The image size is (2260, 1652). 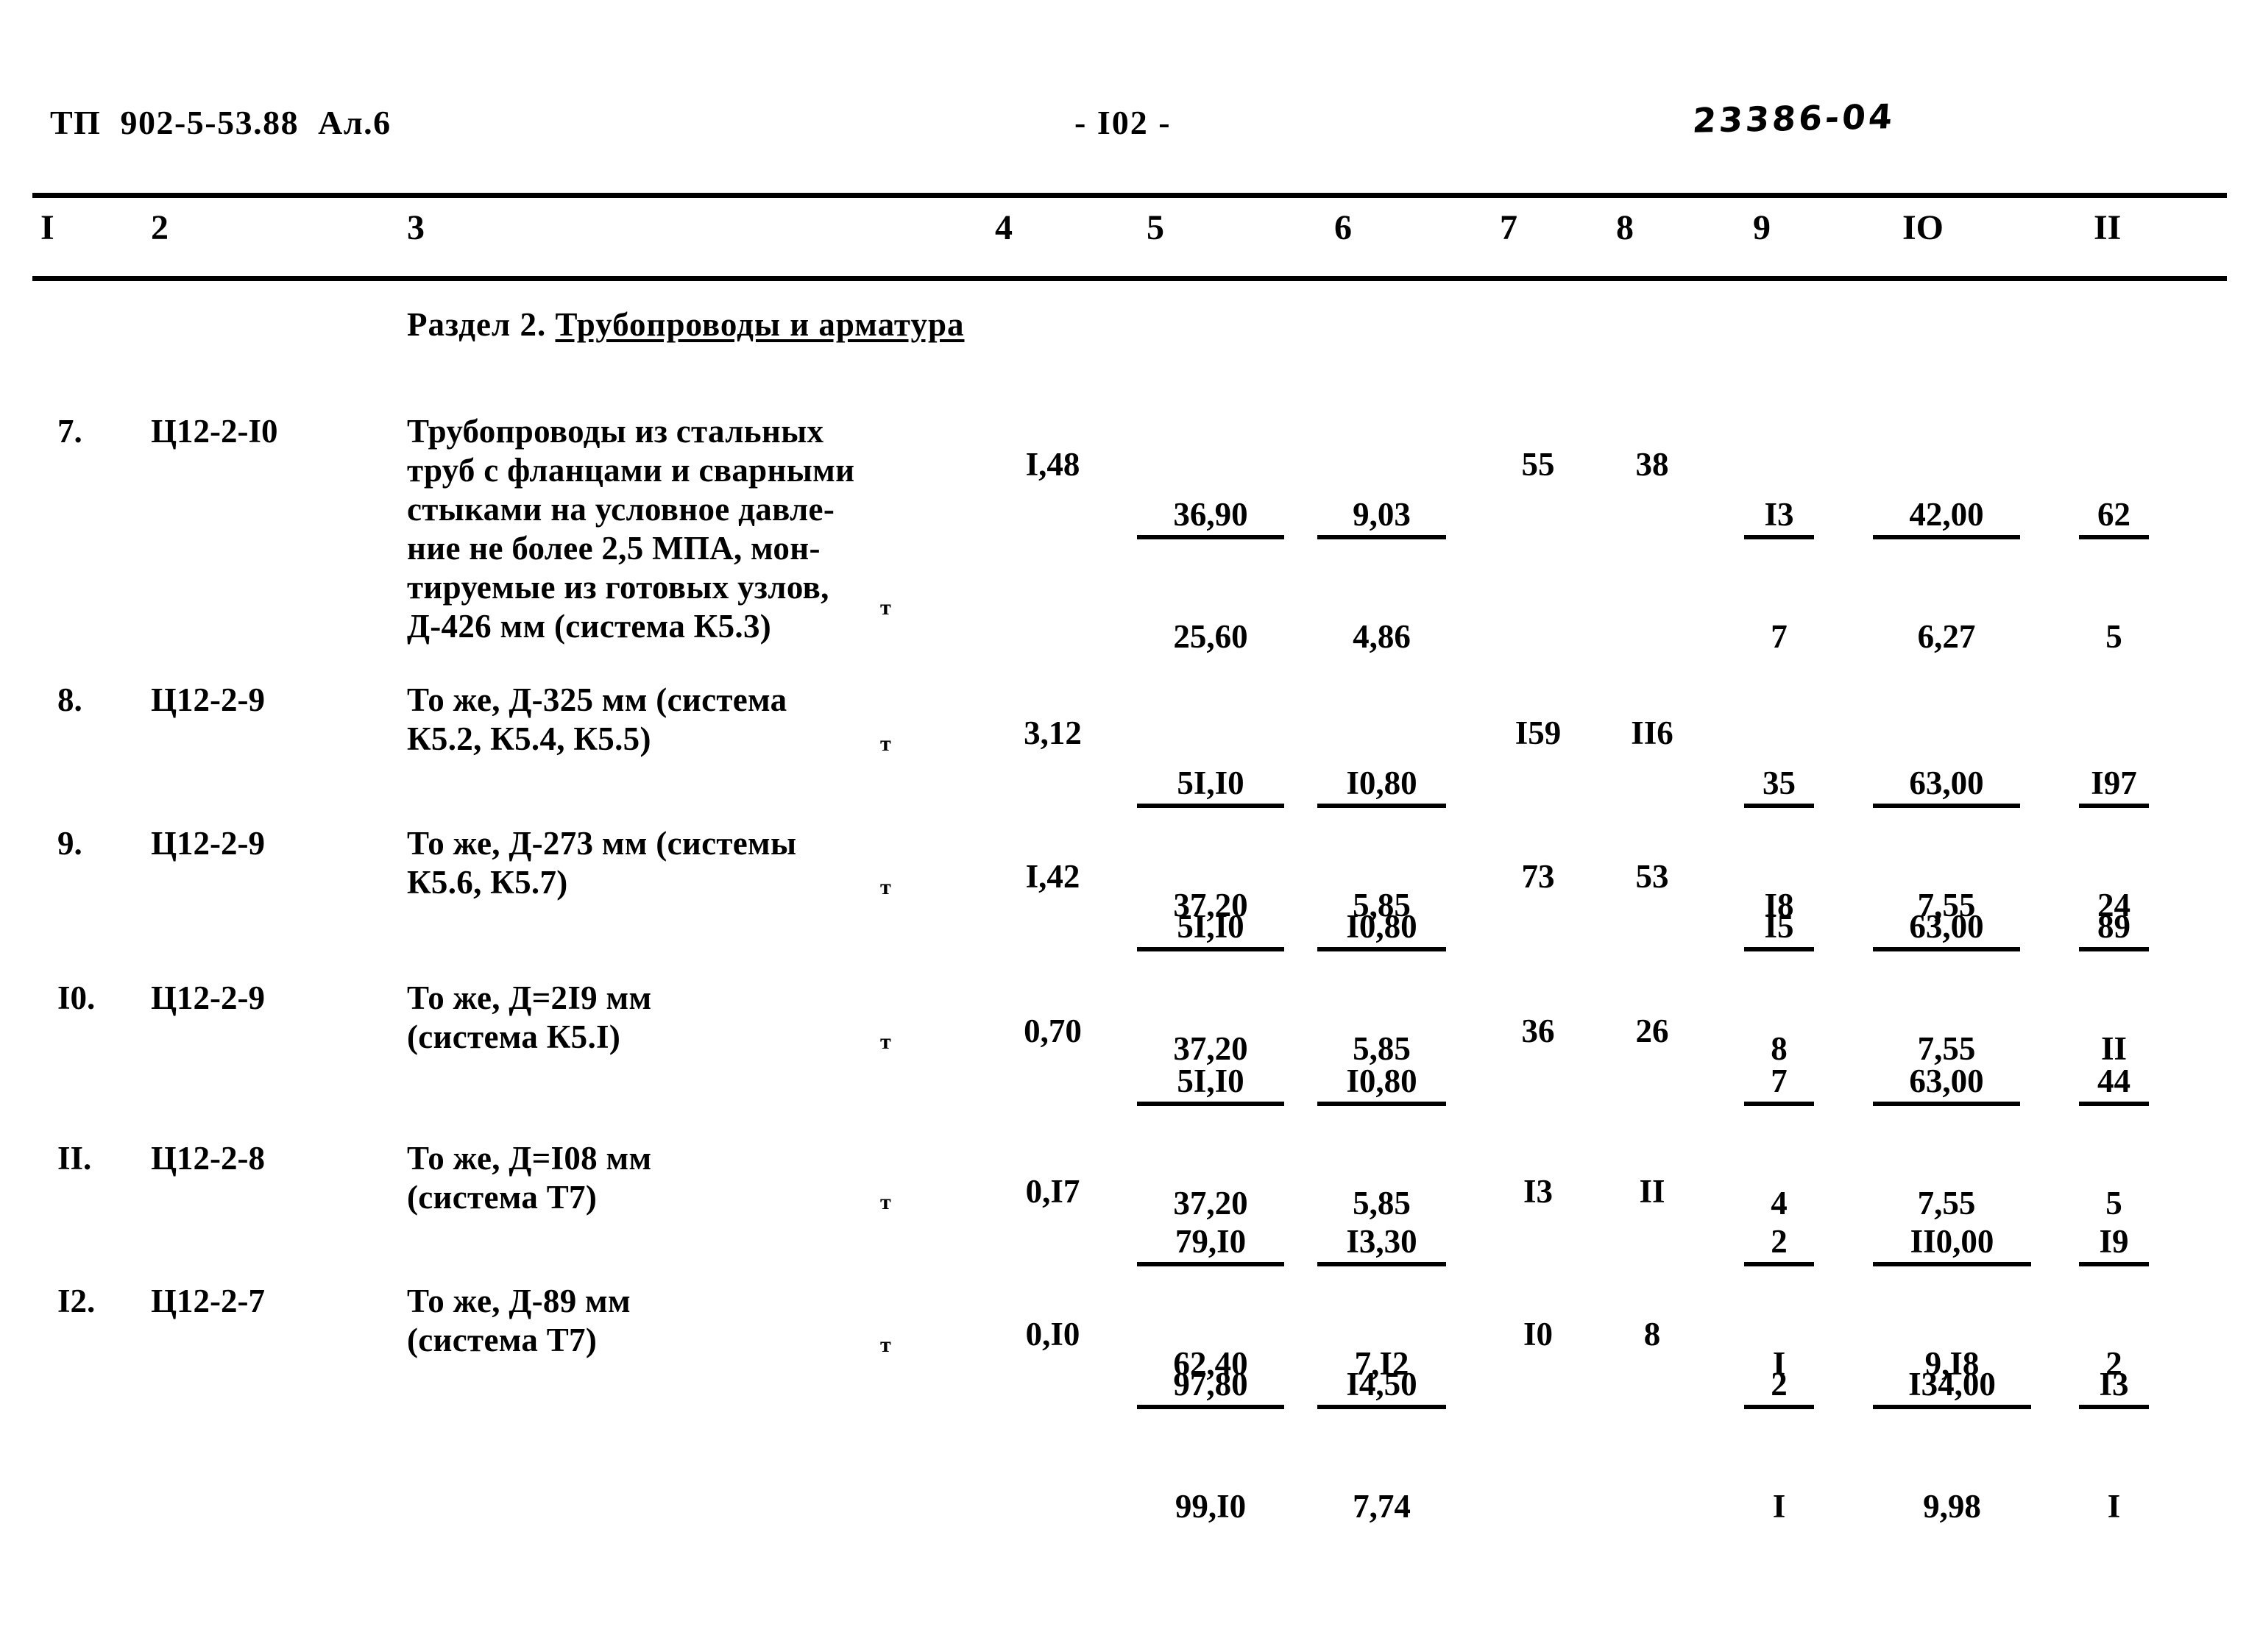 What do you see at coordinates (1004, 227) in the screenshot?
I see `column-number-4: 4` at bounding box center [1004, 227].